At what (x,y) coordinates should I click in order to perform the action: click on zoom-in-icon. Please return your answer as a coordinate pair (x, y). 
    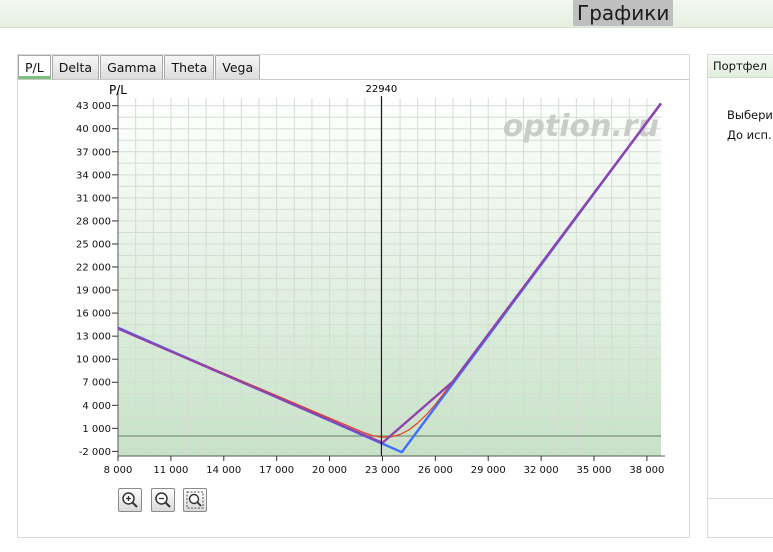
    Looking at the image, I should click on (130, 500).